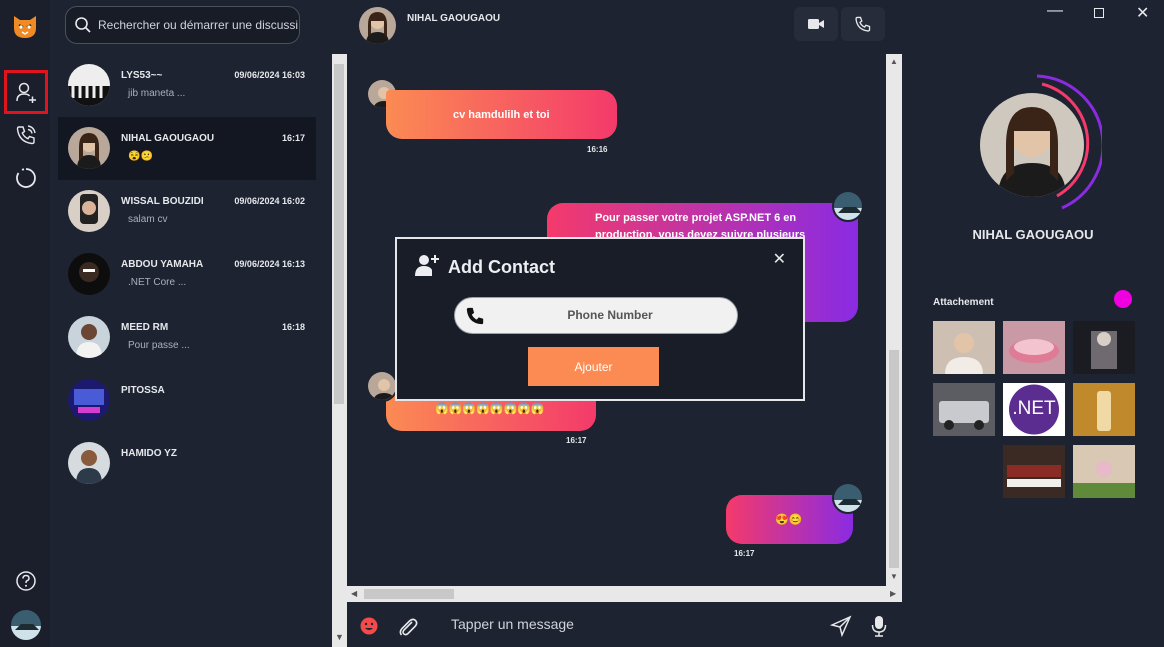 The width and height of the screenshot is (1164, 647). What do you see at coordinates (879, 628) in the screenshot?
I see `voice-record-button` at bounding box center [879, 628].